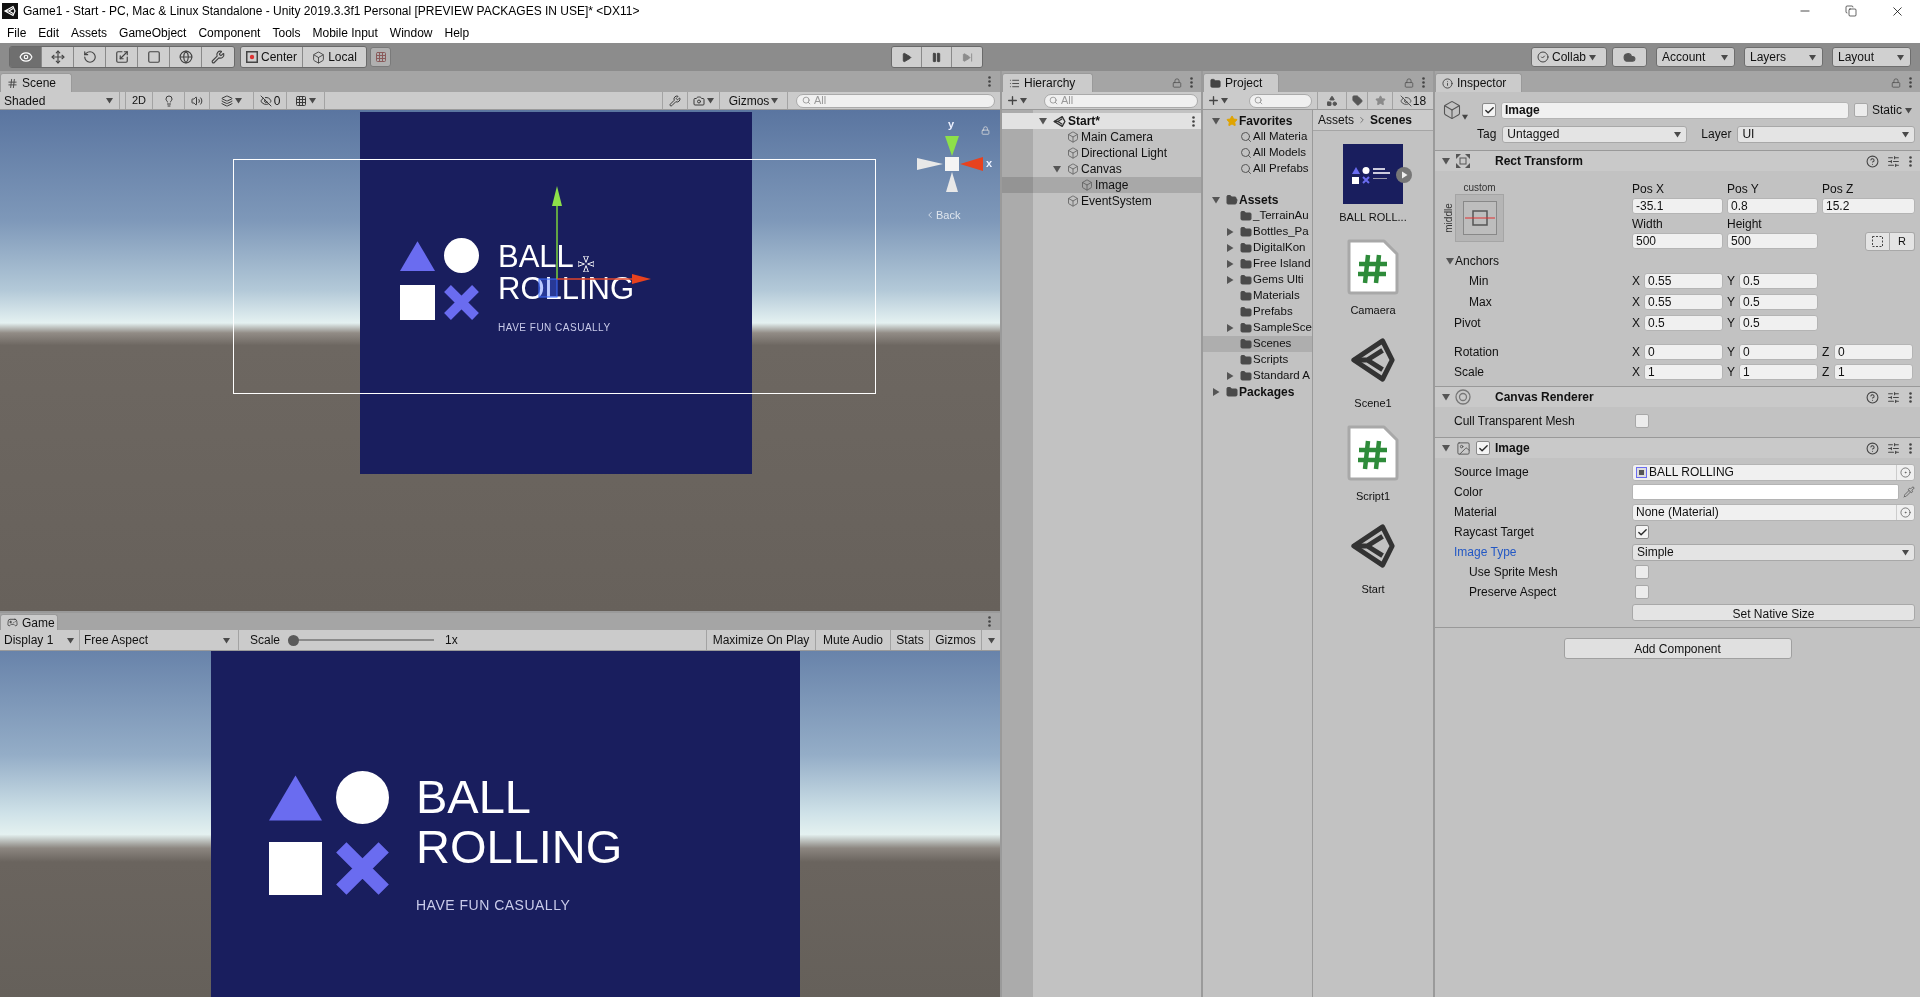 Image resolution: width=1920 pixels, height=997 pixels. I want to click on orientation-gizmo-drawing, so click(950, 164).